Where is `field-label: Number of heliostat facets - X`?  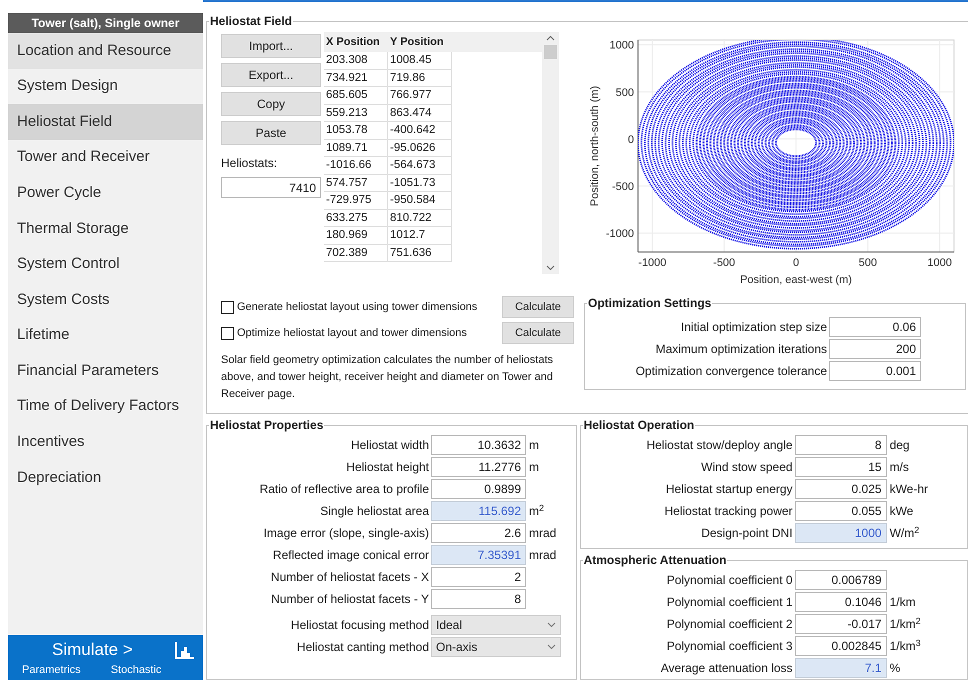
field-label: Number of heliostat facets - X is located at coordinates (350, 577).